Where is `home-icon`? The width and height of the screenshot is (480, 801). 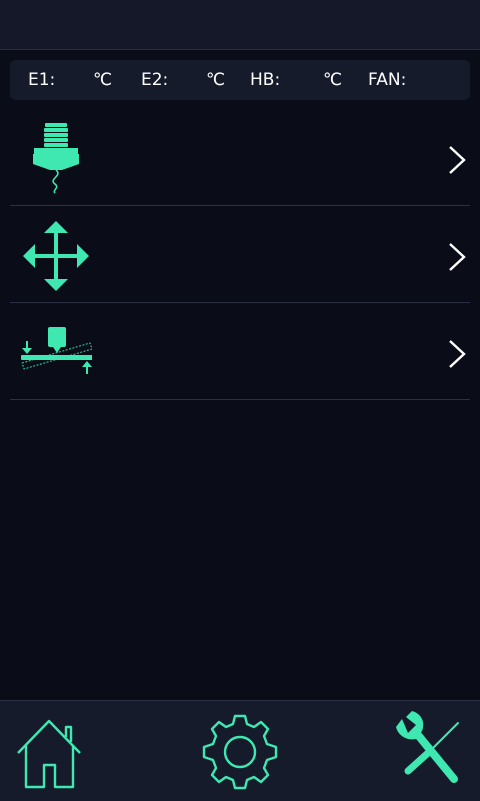
home-icon is located at coordinates (50, 752).